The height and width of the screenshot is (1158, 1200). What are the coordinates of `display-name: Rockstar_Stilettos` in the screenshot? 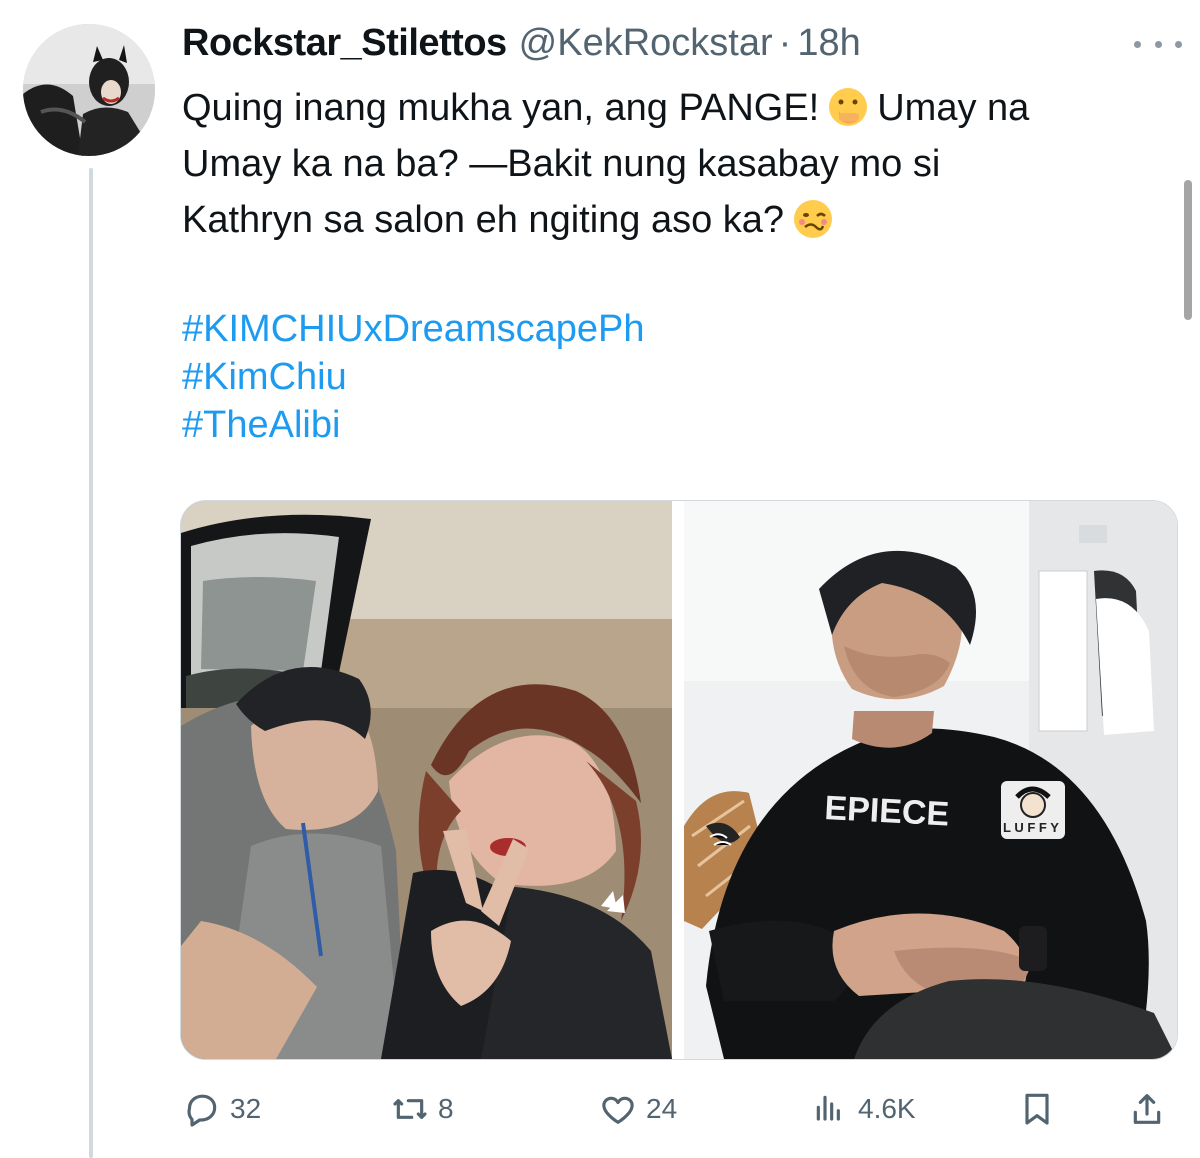 It's located at (344, 43).